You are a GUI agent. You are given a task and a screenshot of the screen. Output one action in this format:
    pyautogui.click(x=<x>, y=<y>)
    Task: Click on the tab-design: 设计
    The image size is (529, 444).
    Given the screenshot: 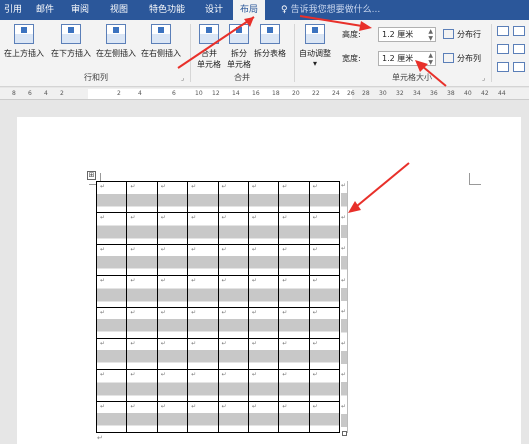 What is the action you would take?
    pyautogui.click(x=214, y=10)
    